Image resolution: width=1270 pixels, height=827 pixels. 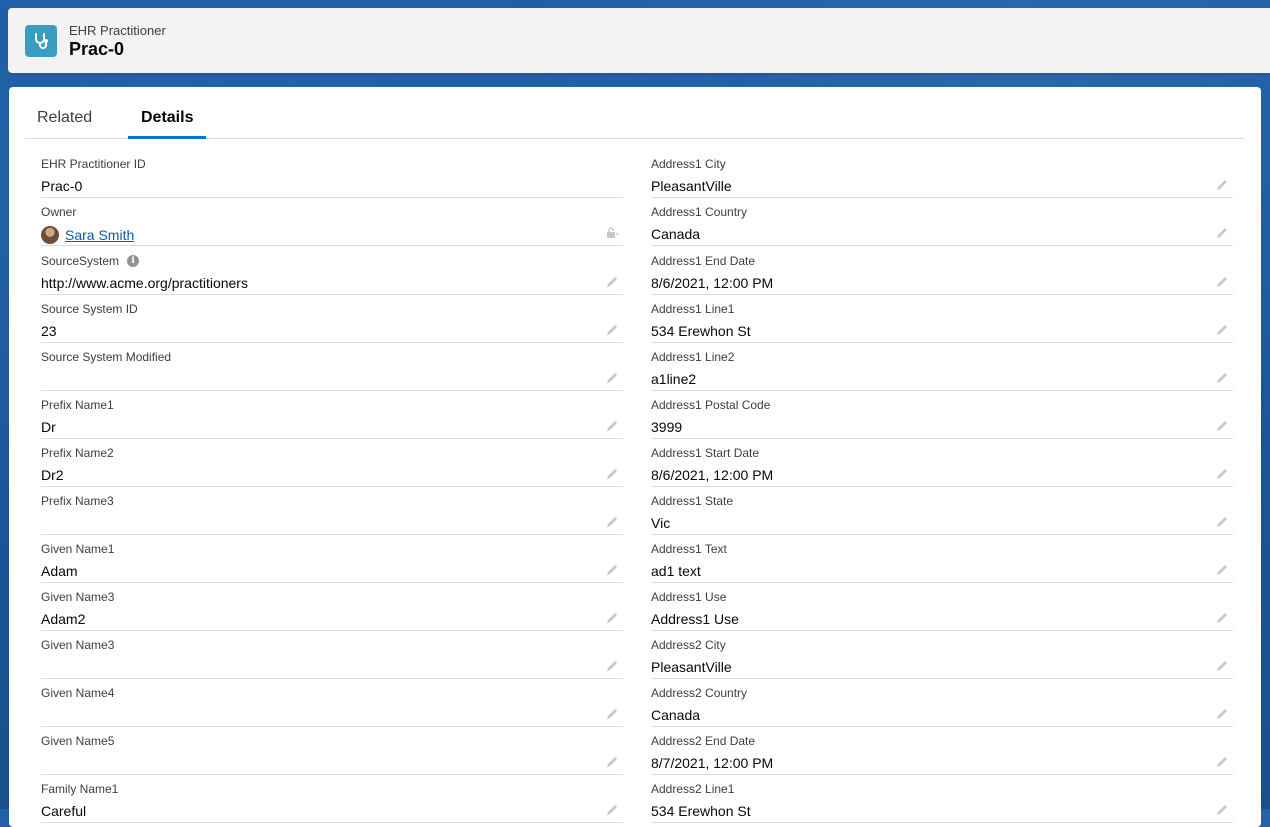 I want to click on field-address1-postal-code: Address1 Postal Code 3999, so click(x=942, y=415).